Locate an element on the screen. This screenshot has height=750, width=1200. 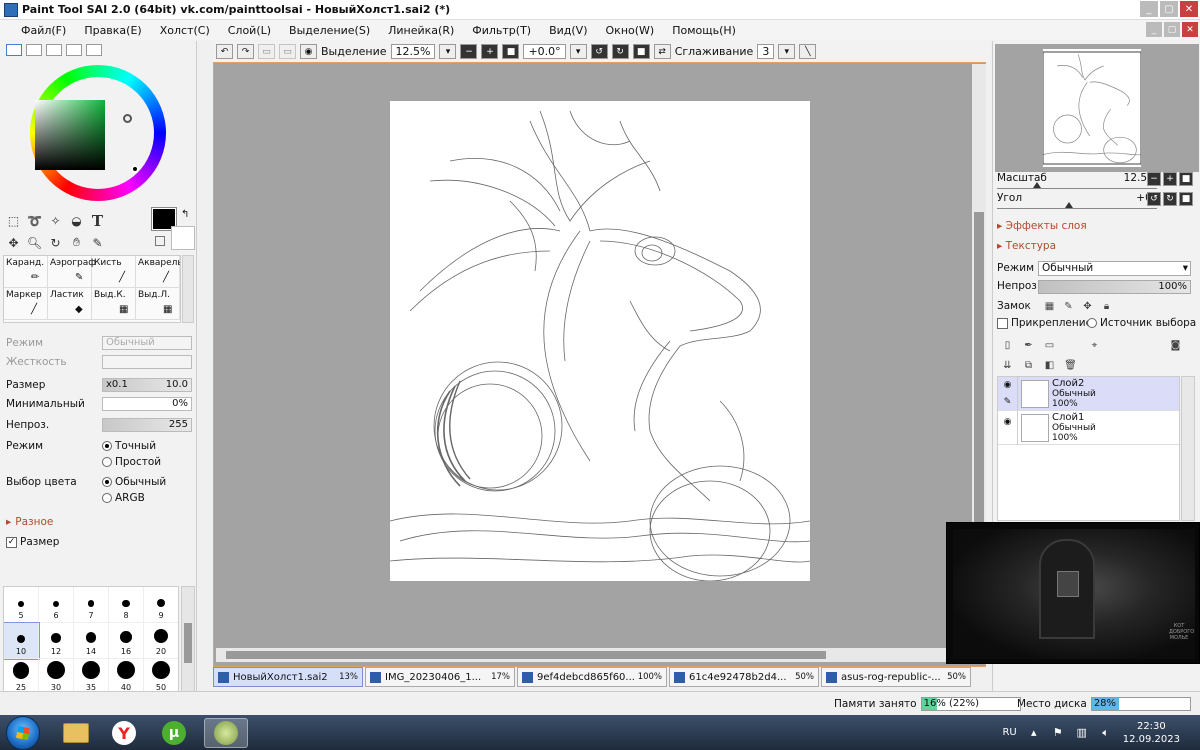
clipping-checkbox: Прикрепление is located at coordinates (1044, 323).